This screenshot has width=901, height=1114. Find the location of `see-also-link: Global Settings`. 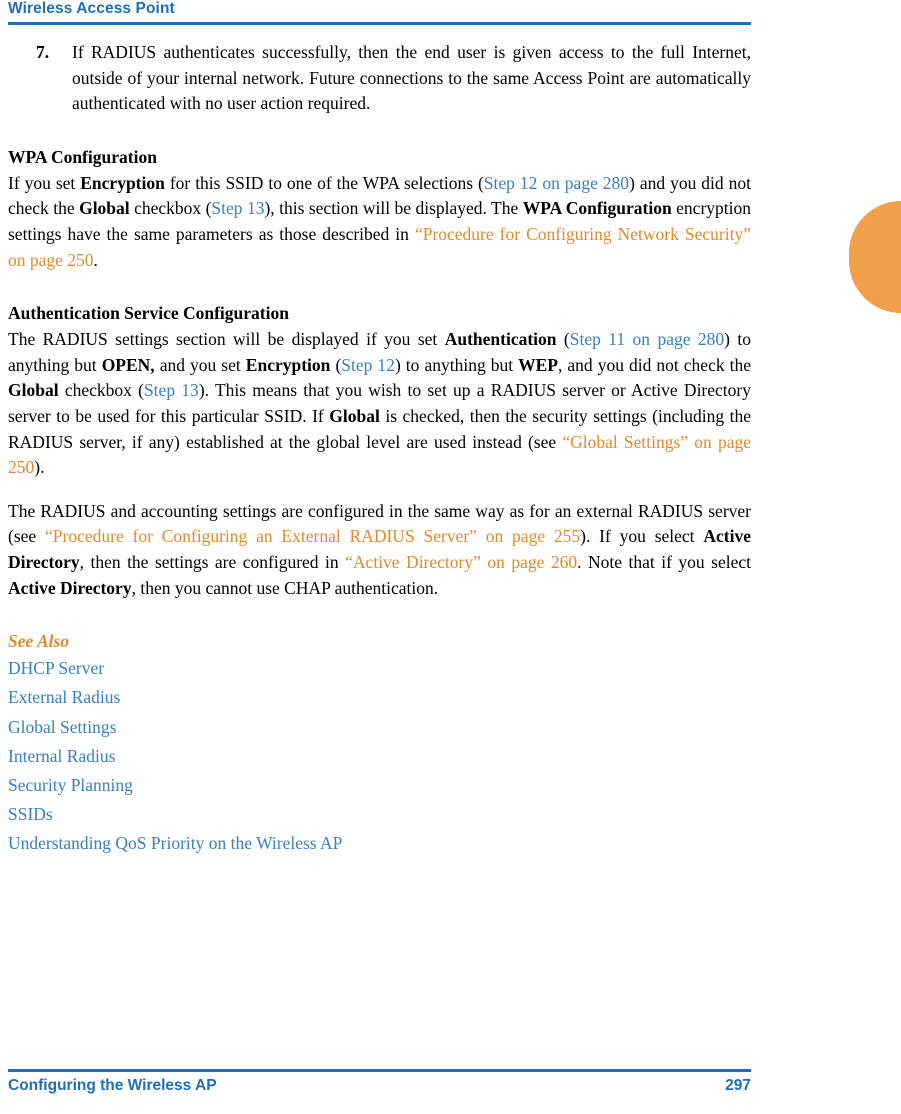

see-also-link: Global Settings is located at coordinates (62, 727).